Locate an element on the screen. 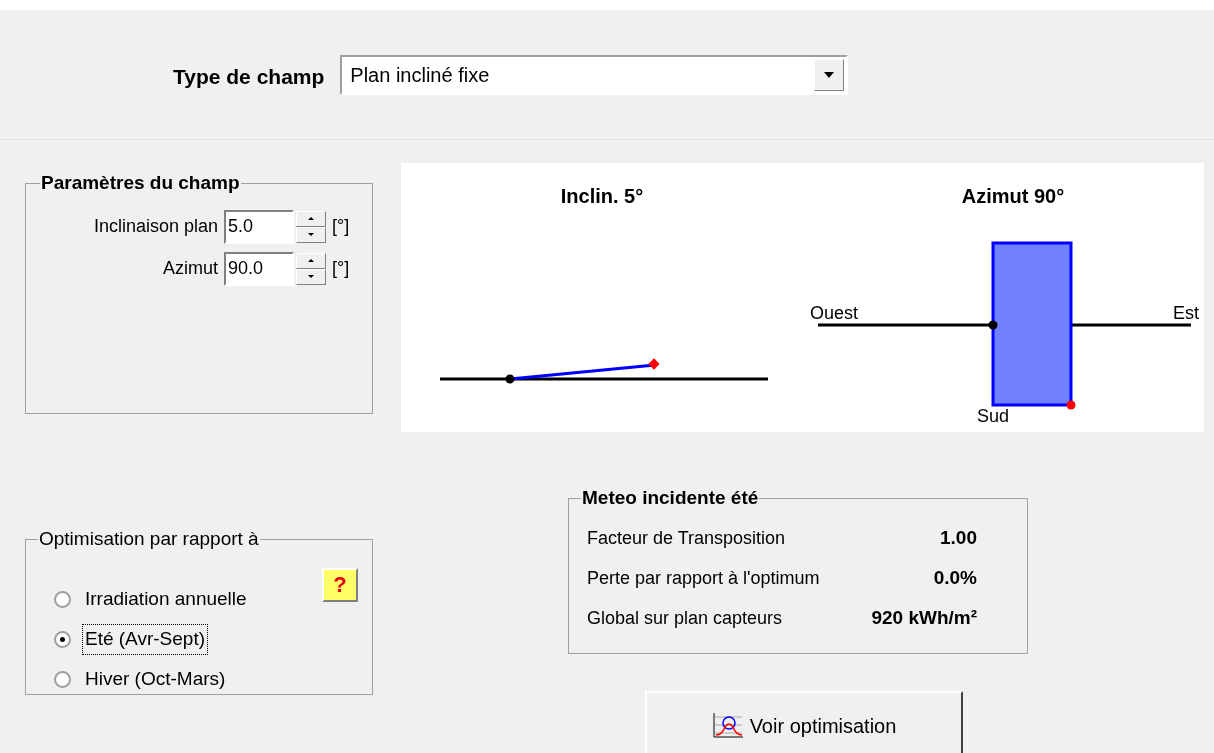 The image size is (1214, 753). radio-label: Eté (Avr-Sept) is located at coordinates (145, 639).